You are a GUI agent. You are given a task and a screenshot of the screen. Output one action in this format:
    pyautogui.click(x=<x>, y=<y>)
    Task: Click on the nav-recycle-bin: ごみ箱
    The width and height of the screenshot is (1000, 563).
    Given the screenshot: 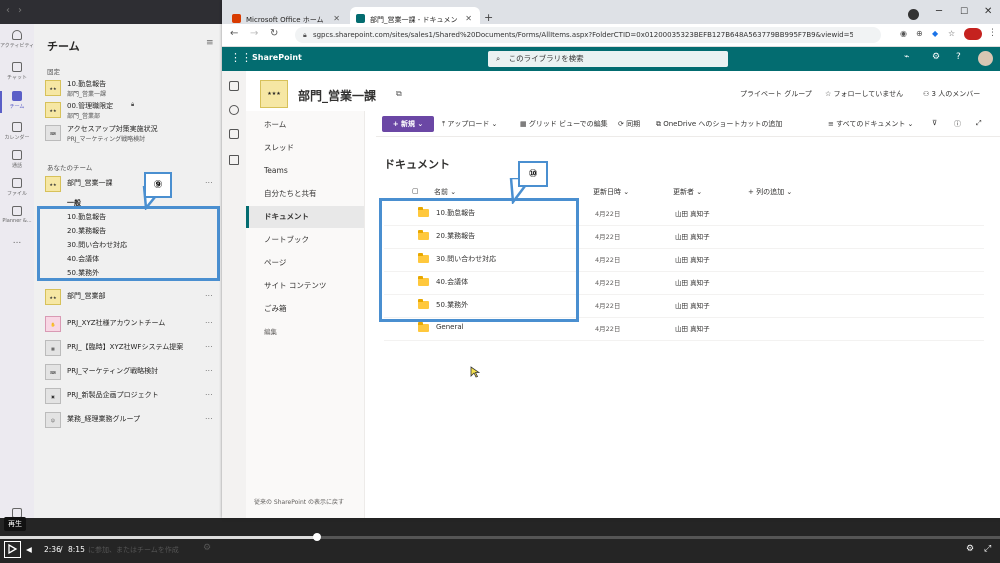 What is the action you would take?
    pyautogui.click(x=305, y=309)
    